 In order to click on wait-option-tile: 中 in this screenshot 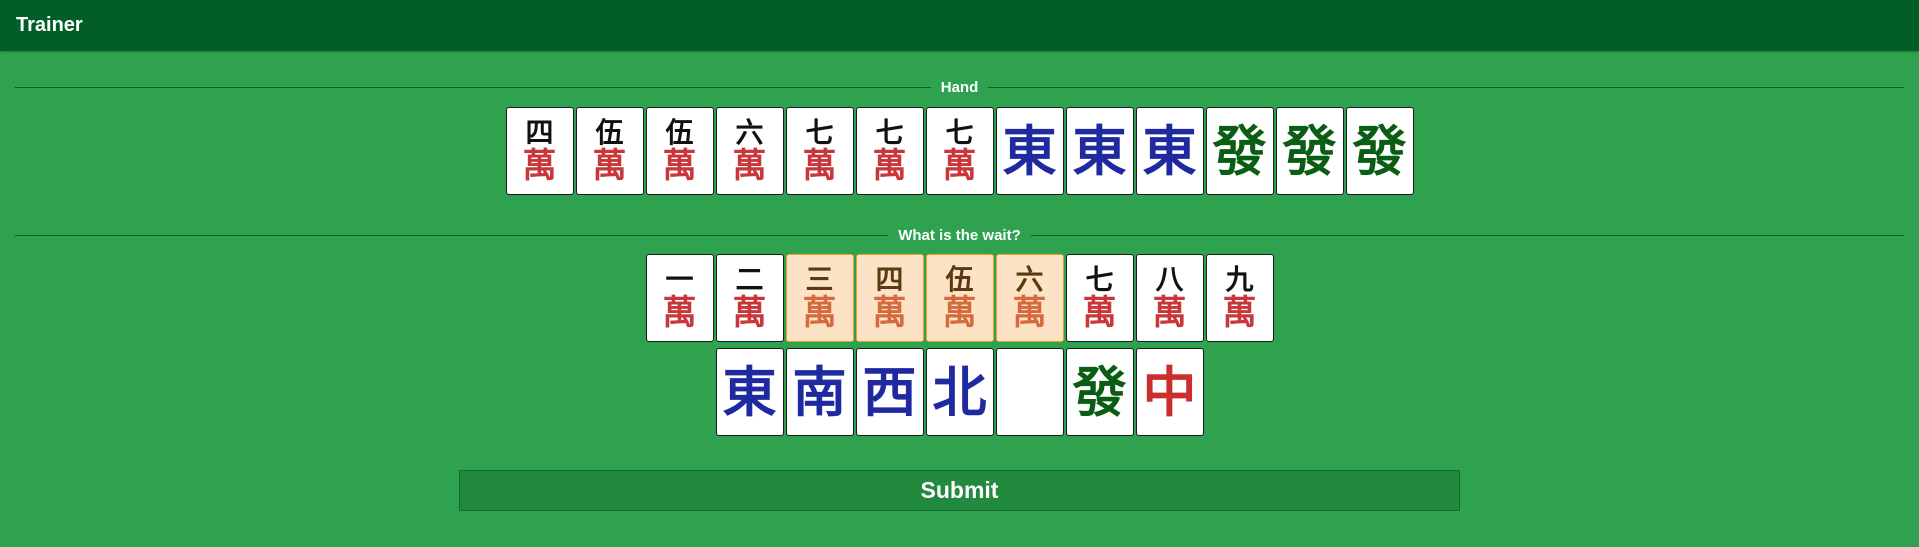, I will do `click(1169, 392)`.